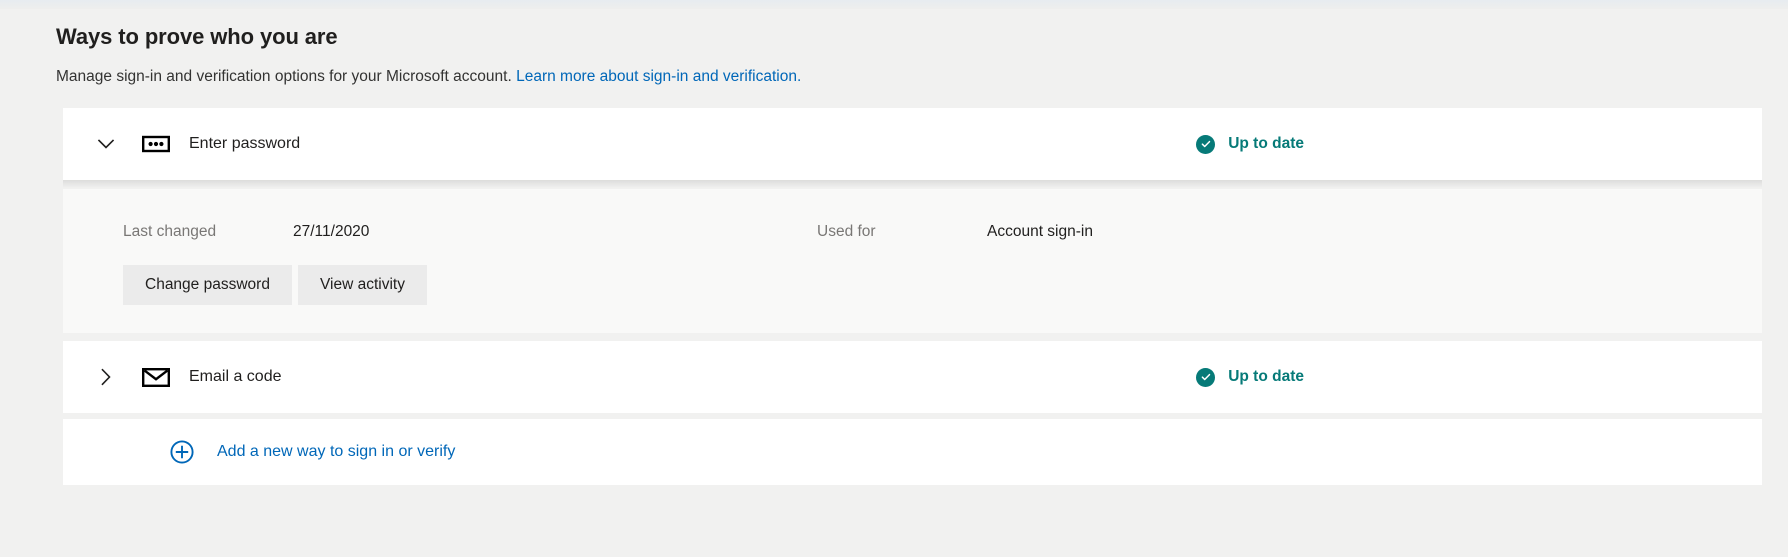  What do you see at coordinates (955, 232) in the screenshot?
I see `detail-field-used-for: Used for Account sign-in` at bounding box center [955, 232].